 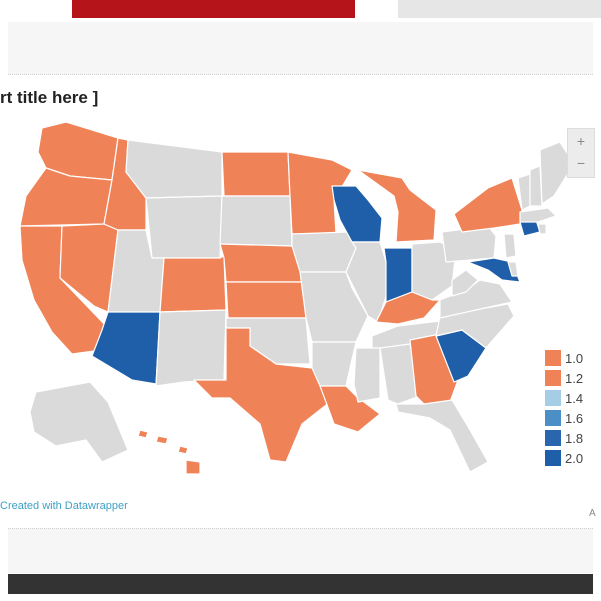 I want to click on top-red-strip, so click(x=213, y=9).